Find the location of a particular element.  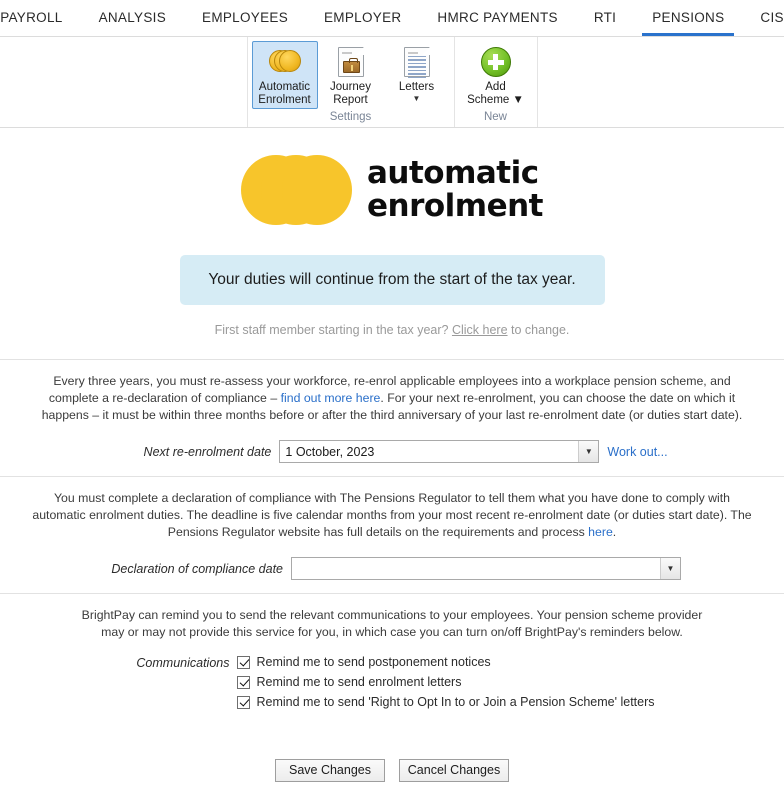

ribbon-button-journey-report-line1: Journey is located at coordinates (350, 87).